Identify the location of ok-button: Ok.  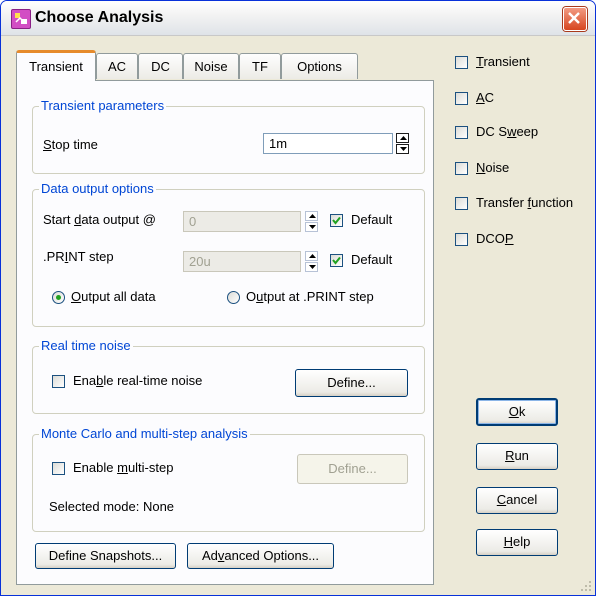
(517, 412).